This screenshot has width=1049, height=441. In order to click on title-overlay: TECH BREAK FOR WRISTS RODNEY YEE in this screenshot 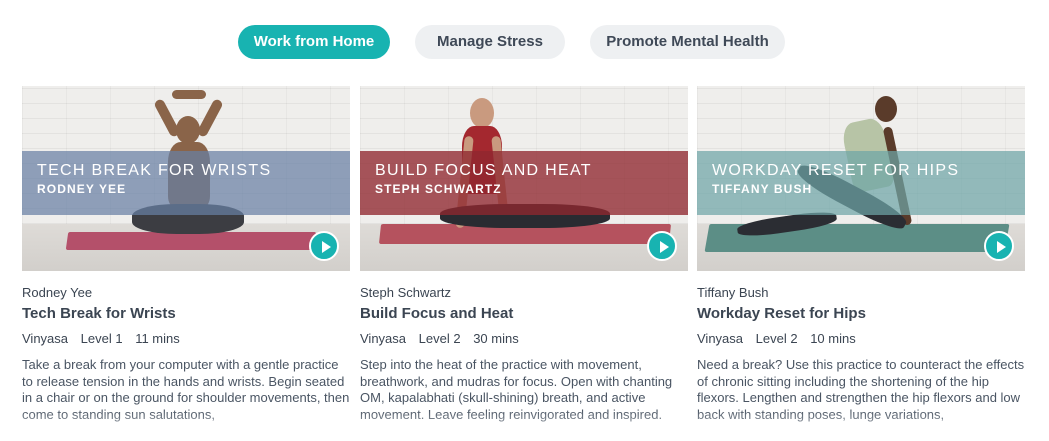, I will do `click(186, 183)`.